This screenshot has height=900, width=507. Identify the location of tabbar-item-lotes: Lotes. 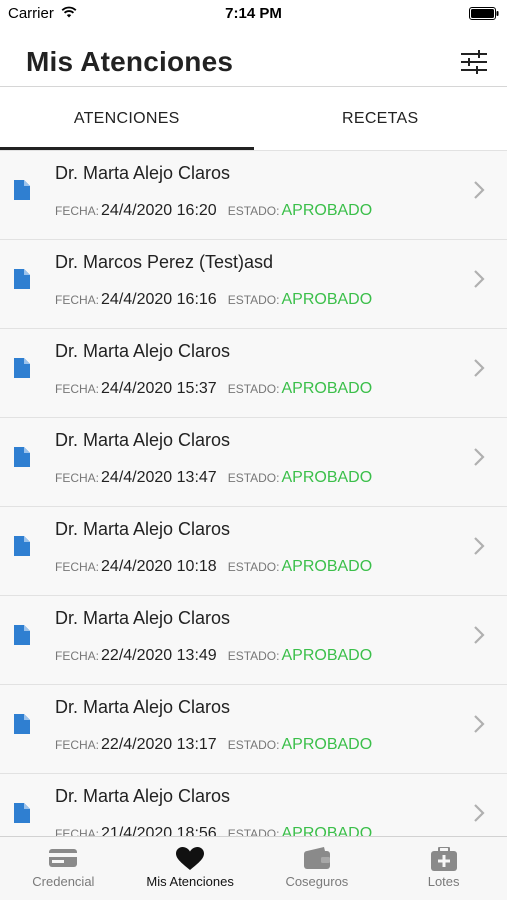
(443, 868).